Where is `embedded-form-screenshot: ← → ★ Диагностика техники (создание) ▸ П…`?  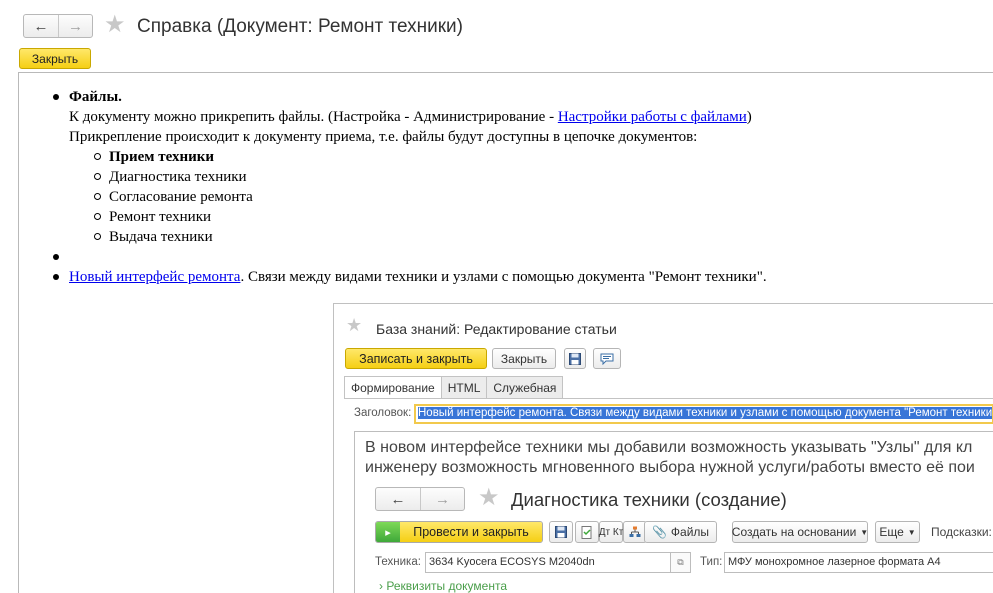
embedded-form-screenshot: ← → ★ Диагностика техники (создание) ▸ П… is located at coordinates (684, 538).